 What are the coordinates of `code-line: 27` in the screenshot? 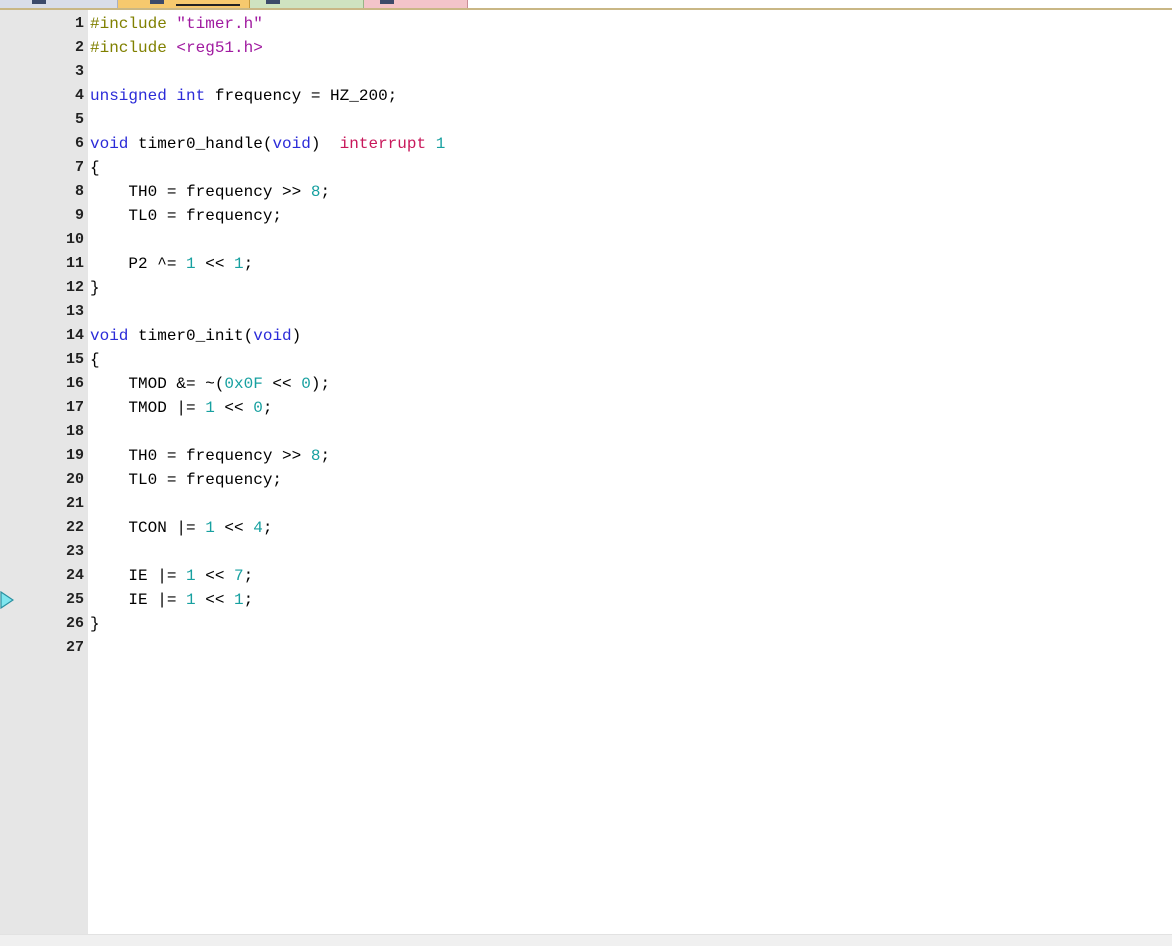 It's located at (586, 648).